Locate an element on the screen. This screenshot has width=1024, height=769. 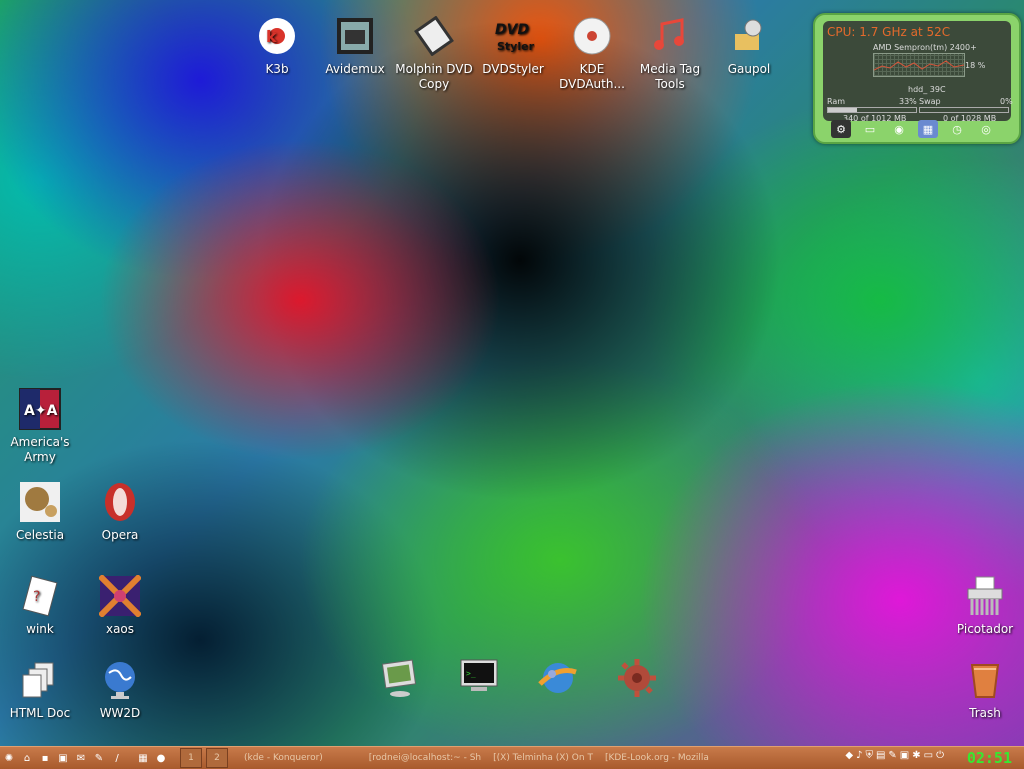
molphin-image is located at coordinates (434, 36).